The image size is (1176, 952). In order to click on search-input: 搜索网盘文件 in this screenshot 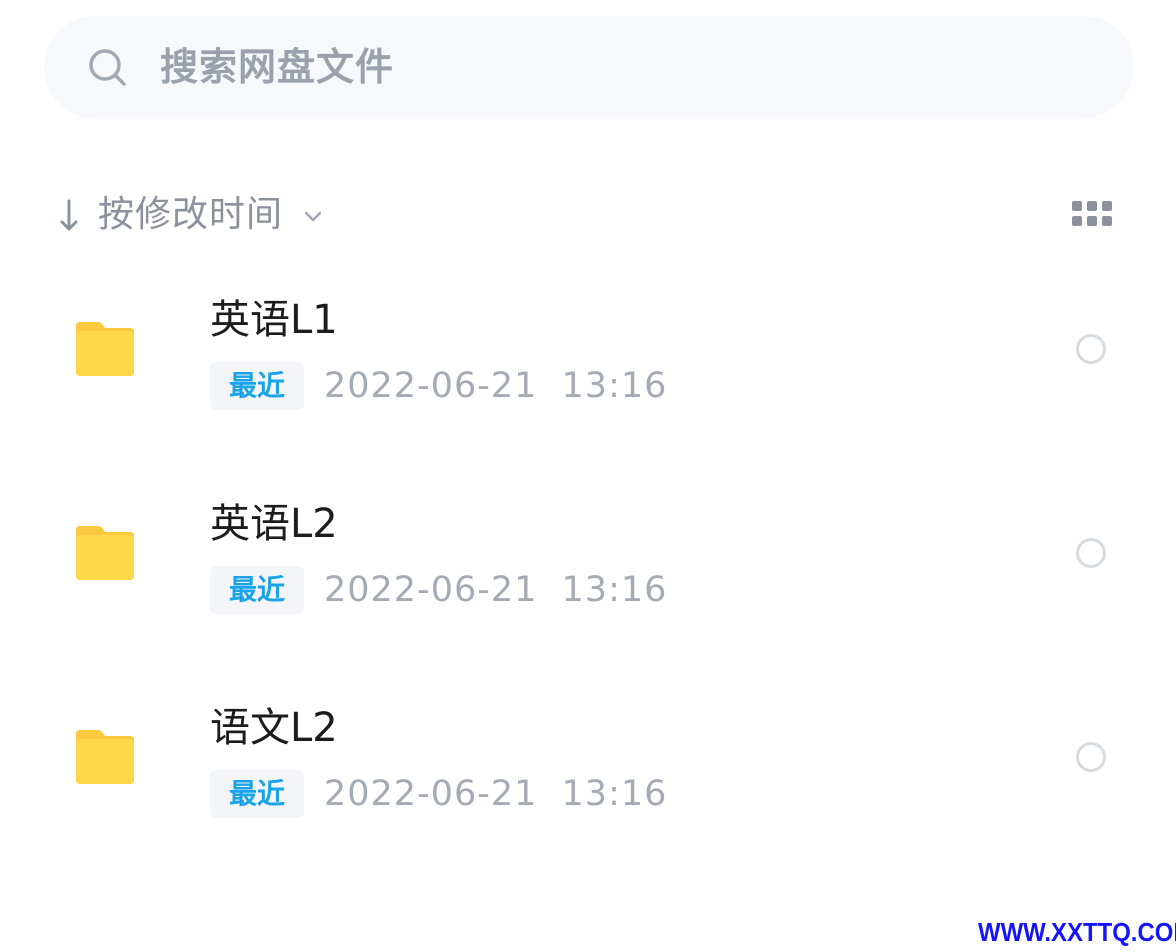, I will do `click(277, 67)`.